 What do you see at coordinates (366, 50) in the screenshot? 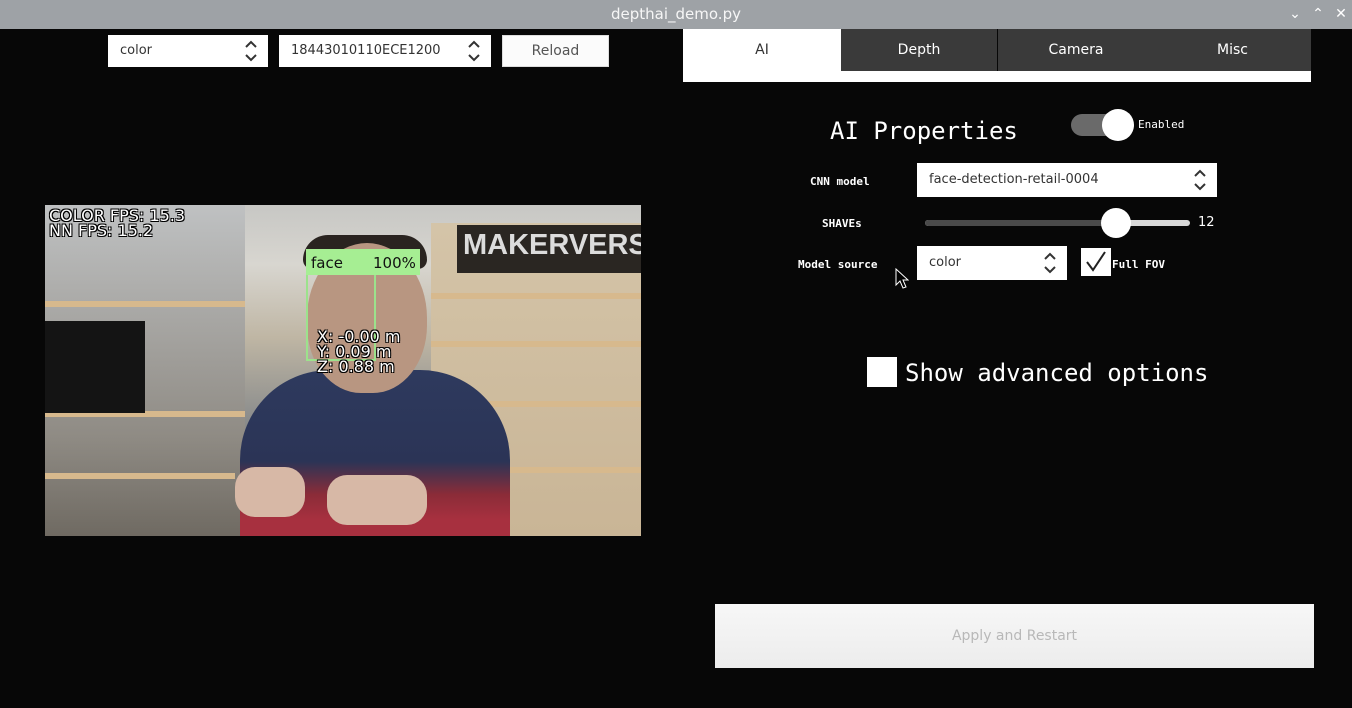
I see `device-select-value: 18443010110ECE1200` at bounding box center [366, 50].